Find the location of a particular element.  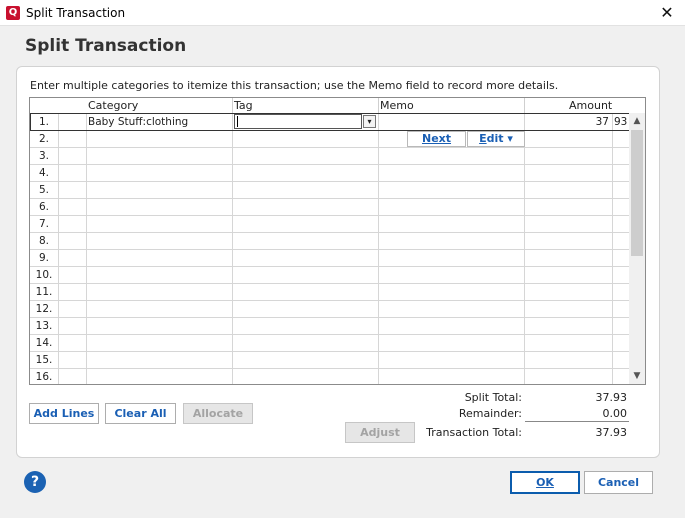

column-header-tag: Tag is located at coordinates (243, 105).